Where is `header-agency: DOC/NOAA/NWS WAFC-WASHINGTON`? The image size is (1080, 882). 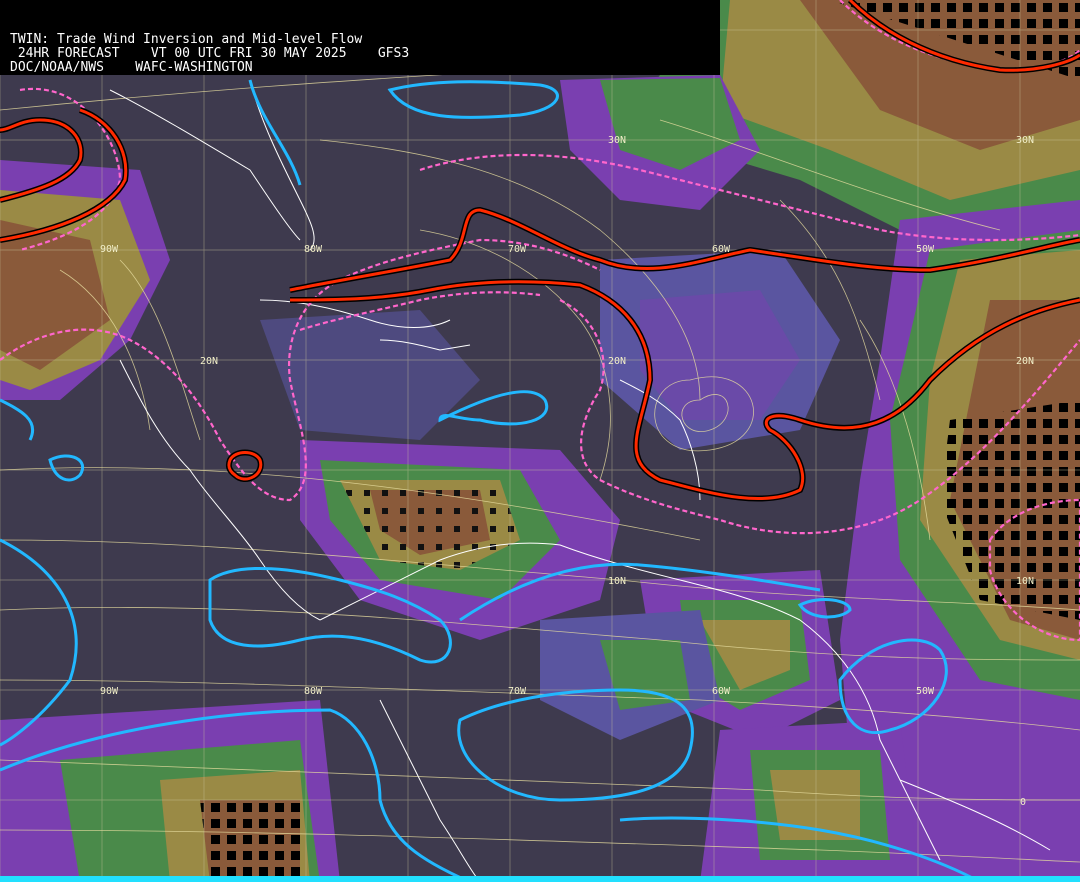 header-agency: DOC/NOAA/NWS WAFC-WASHINGTON is located at coordinates (131, 67).